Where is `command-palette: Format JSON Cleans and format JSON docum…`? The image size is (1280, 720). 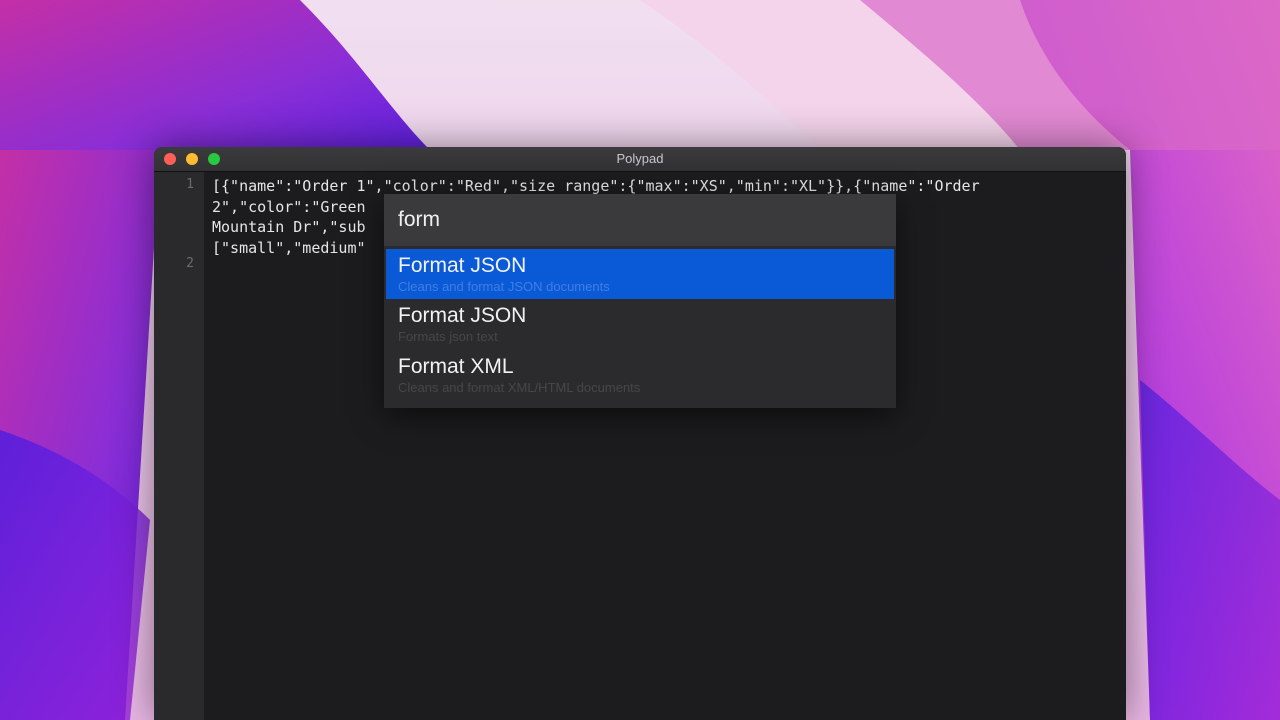 command-palette: Format JSON Cleans and format JSON docum… is located at coordinates (640, 301).